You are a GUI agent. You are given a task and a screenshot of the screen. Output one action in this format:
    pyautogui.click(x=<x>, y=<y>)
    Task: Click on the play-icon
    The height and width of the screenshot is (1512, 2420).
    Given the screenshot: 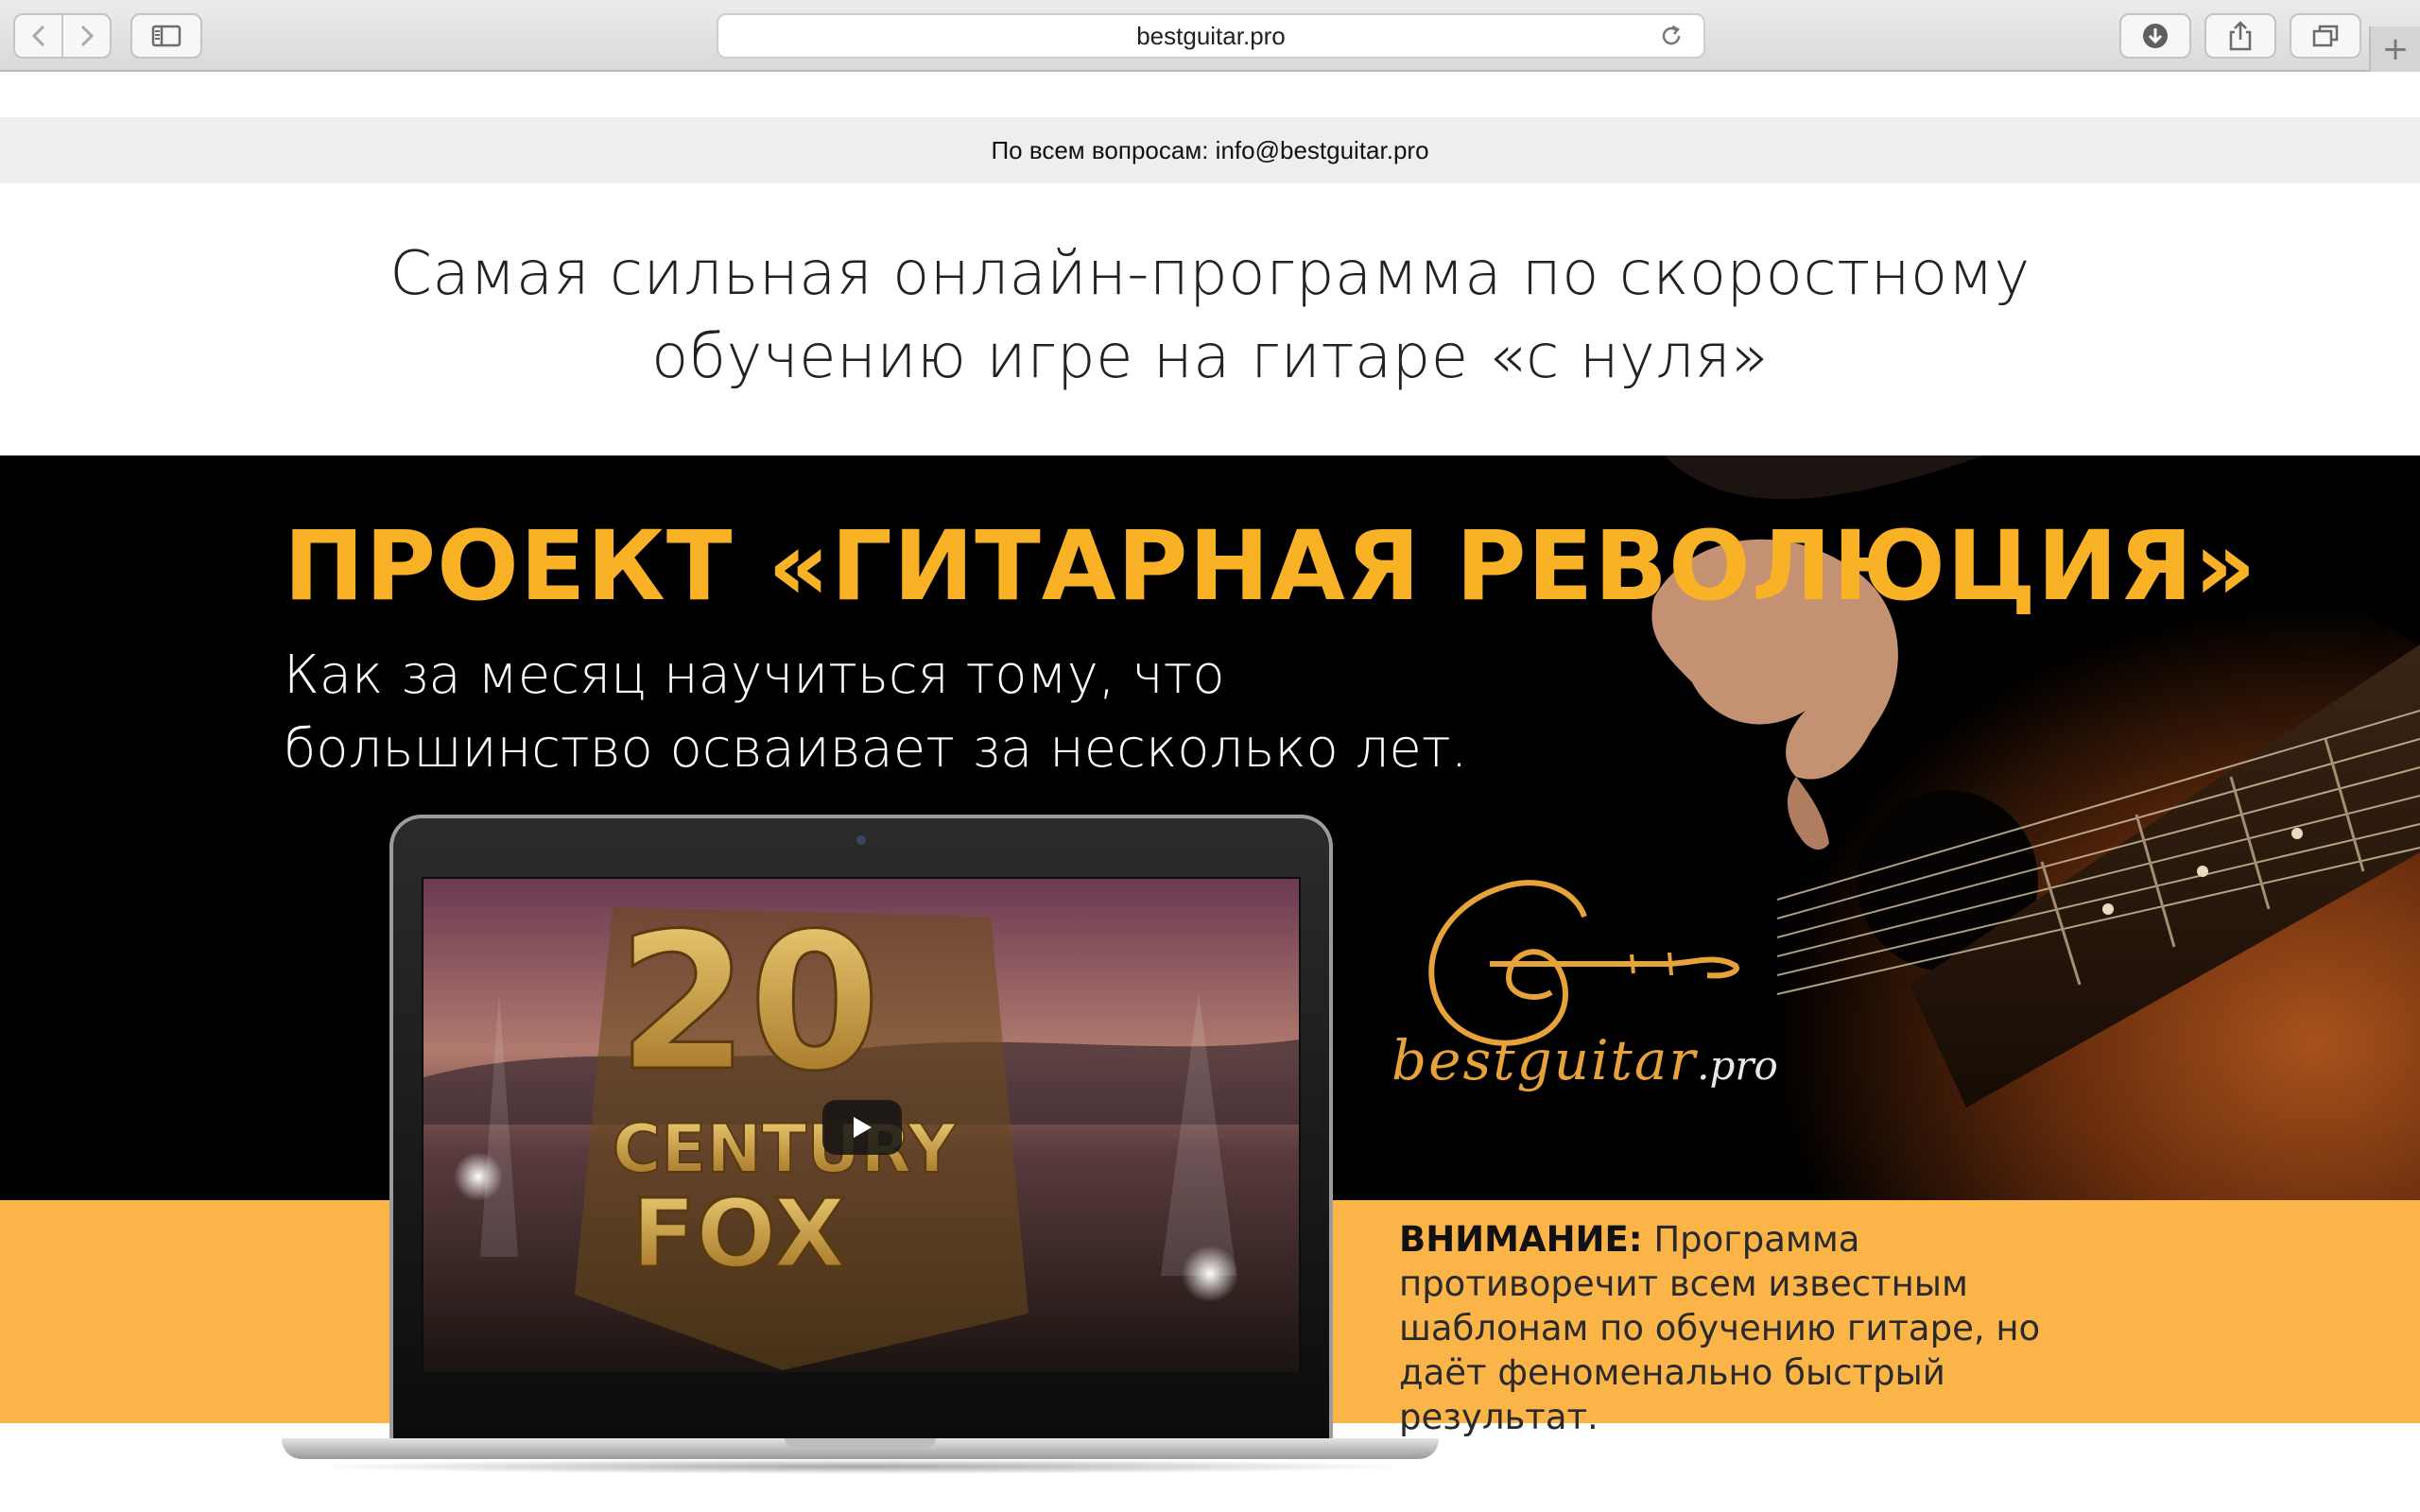 What is the action you would take?
    pyautogui.click(x=863, y=1127)
    